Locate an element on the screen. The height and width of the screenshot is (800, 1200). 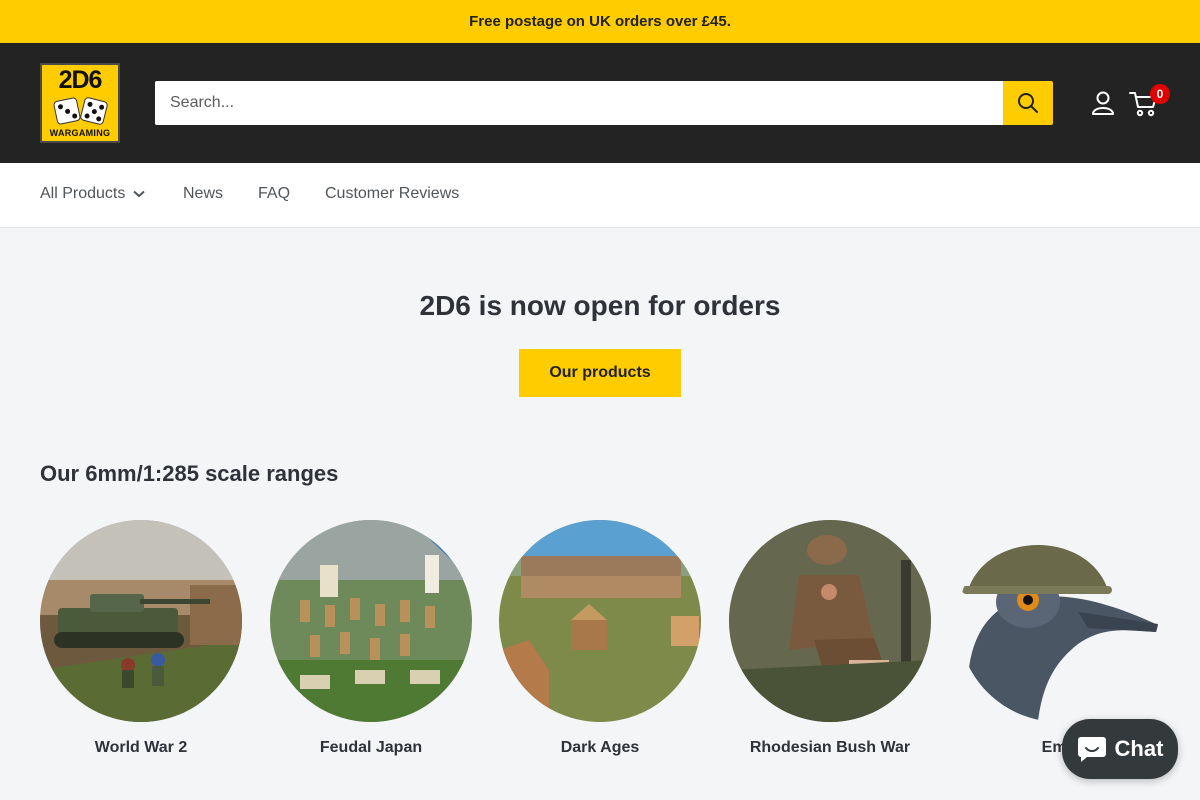
nav-item-news: News is located at coordinates (203, 194).